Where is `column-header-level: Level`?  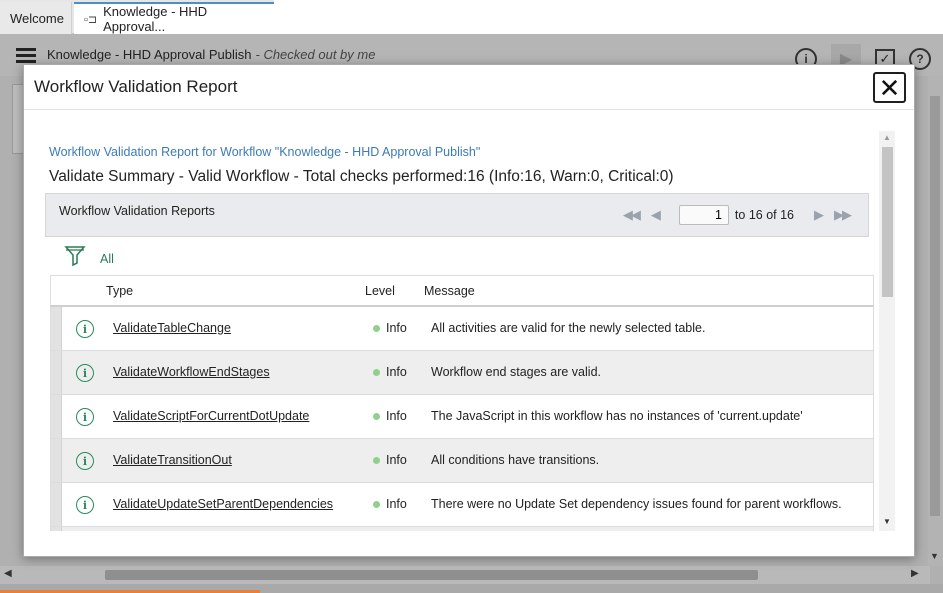 column-header-level: Level is located at coordinates (380, 291).